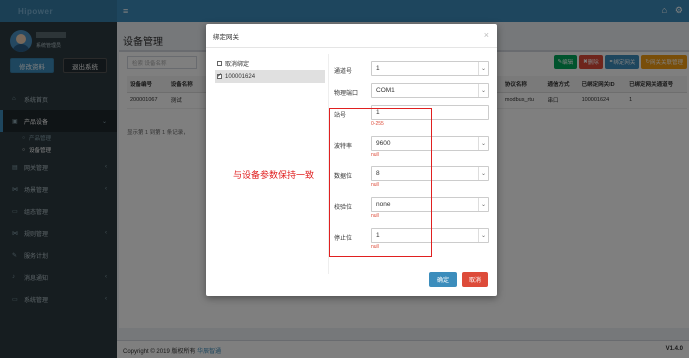 This screenshot has height=358, width=689. Describe the element at coordinates (385, 90) in the screenshot. I see `field-value: COM1` at that location.